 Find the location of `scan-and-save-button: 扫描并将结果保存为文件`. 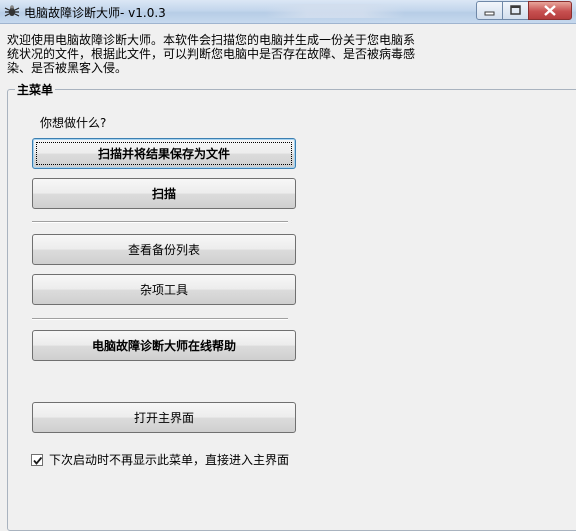

scan-and-save-button: 扫描并将结果保存为文件 is located at coordinates (164, 153).